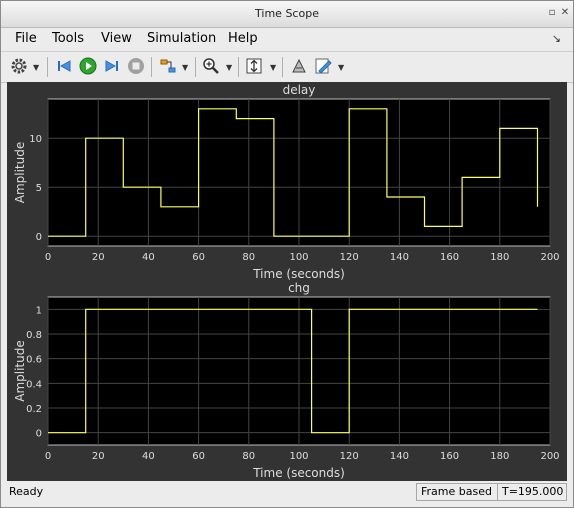 This screenshot has height=508, width=574. Describe the element at coordinates (88, 66) in the screenshot. I see `run-icon` at that location.